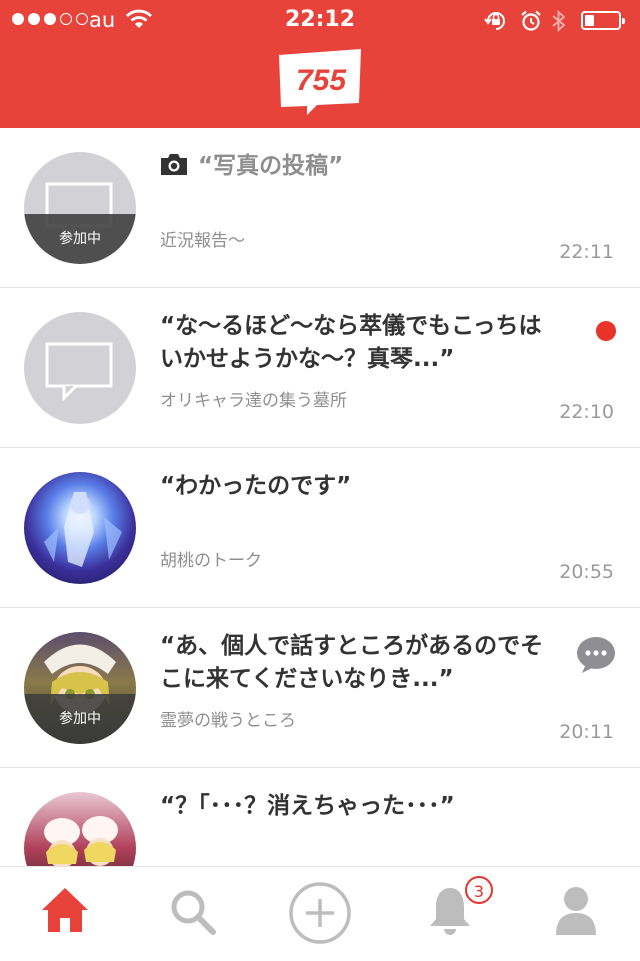 This screenshot has height=961, width=640. Describe the element at coordinates (596, 655) in the screenshot. I see `comment-bubble-icon` at that location.